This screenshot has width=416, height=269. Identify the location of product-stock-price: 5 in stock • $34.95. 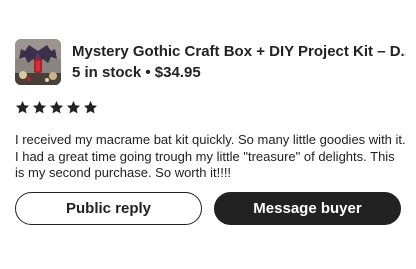
(136, 72).